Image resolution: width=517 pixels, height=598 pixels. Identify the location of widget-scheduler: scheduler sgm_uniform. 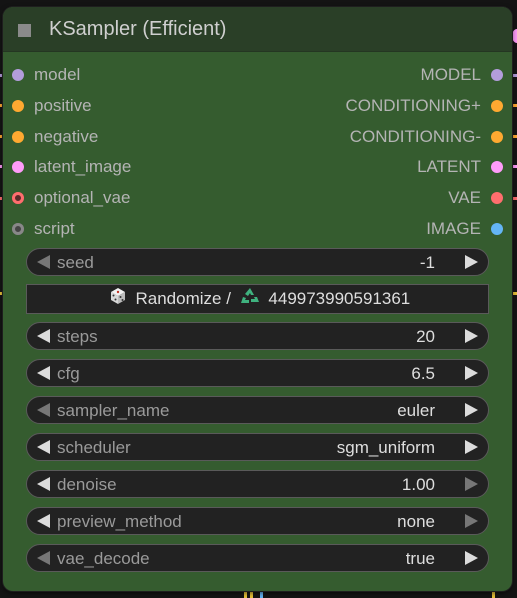
(257, 447).